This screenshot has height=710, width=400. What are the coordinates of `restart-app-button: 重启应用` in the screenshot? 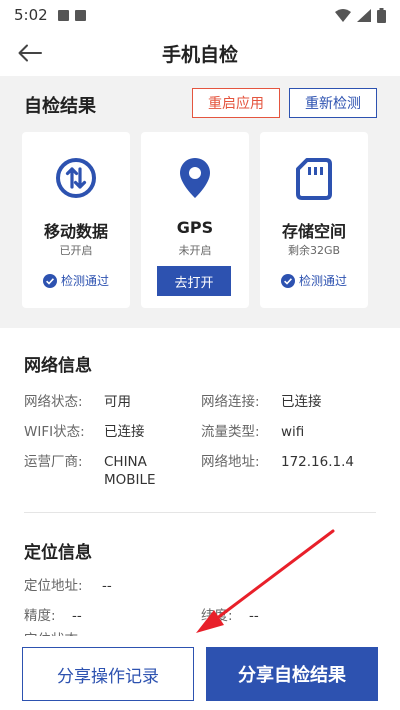 It's located at (236, 103).